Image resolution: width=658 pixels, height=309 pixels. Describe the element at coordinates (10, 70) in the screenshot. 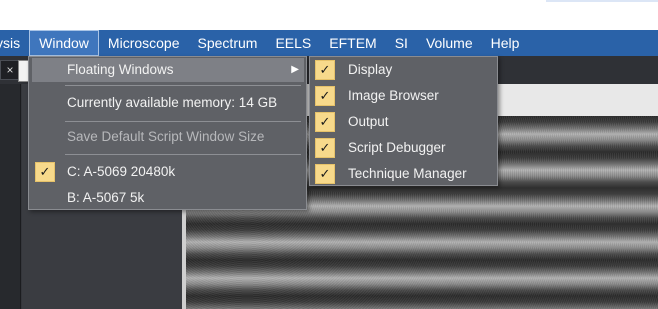

I see `close-icon: ×` at that location.